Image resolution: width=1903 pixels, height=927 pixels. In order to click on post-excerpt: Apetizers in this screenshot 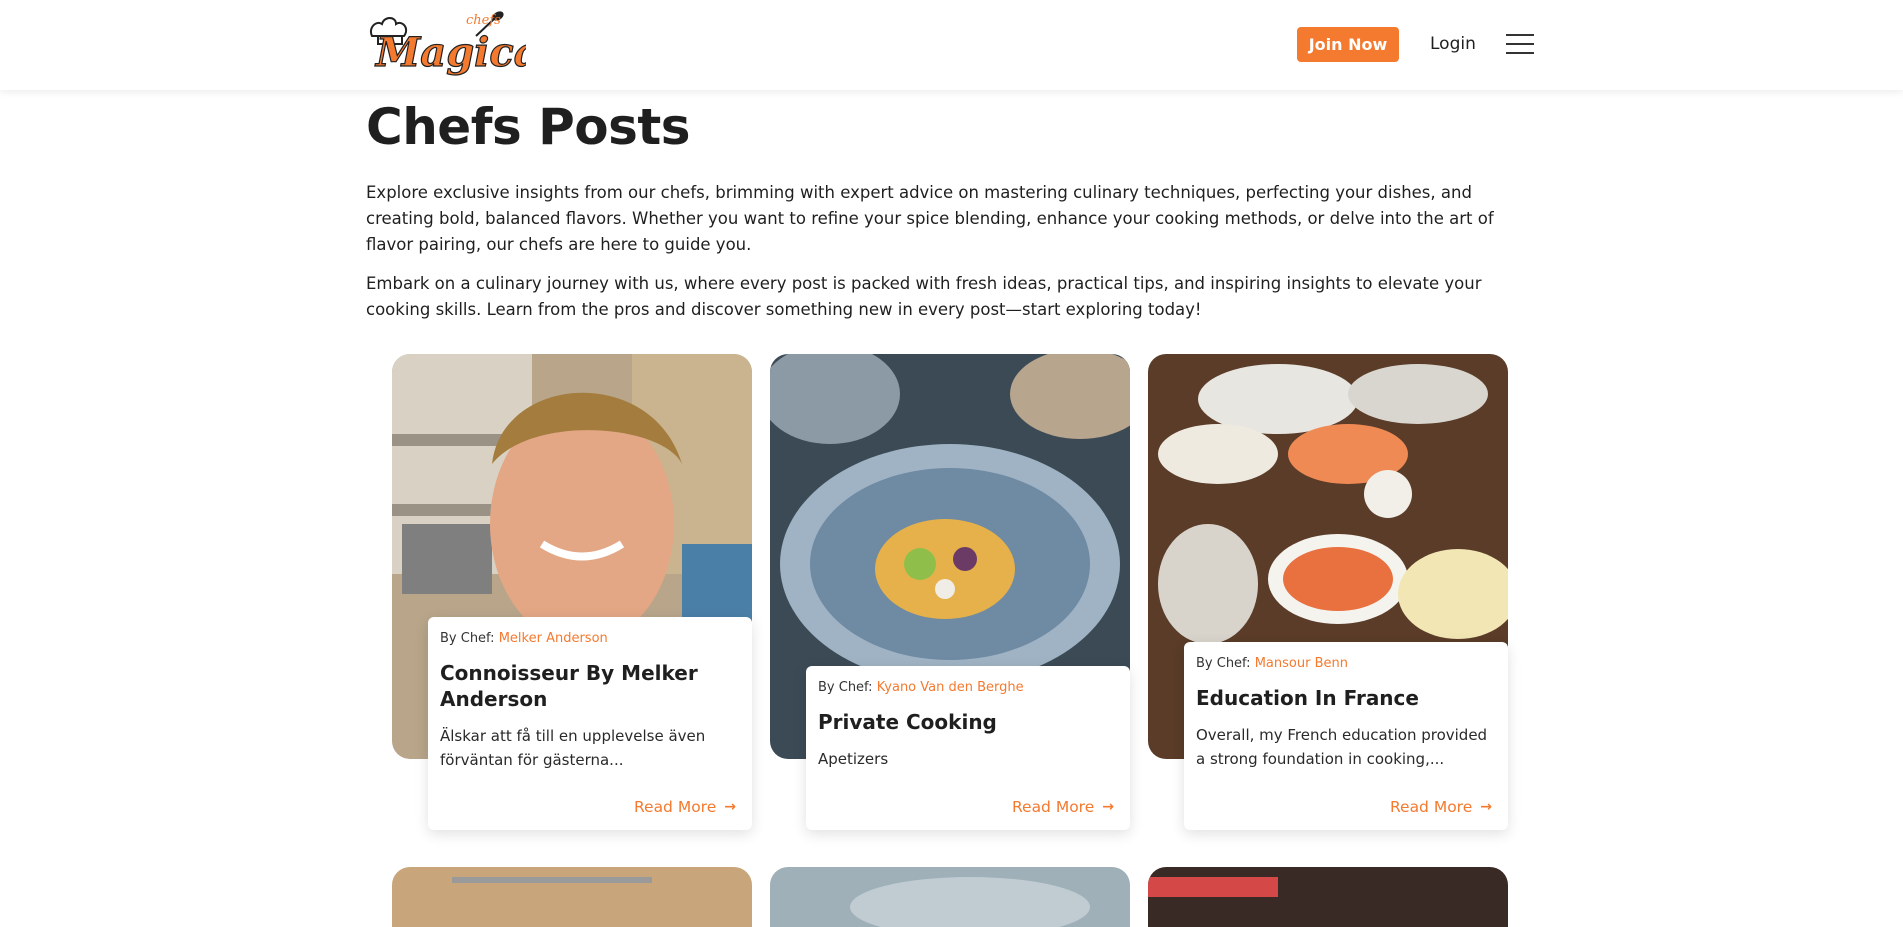, I will do `click(853, 759)`.